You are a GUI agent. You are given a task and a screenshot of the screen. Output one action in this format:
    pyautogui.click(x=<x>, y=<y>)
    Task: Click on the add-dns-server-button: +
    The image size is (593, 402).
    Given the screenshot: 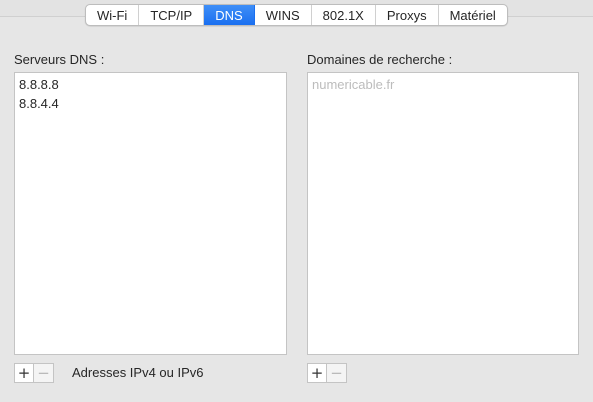 What is the action you would take?
    pyautogui.click(x=24, y=373)
    